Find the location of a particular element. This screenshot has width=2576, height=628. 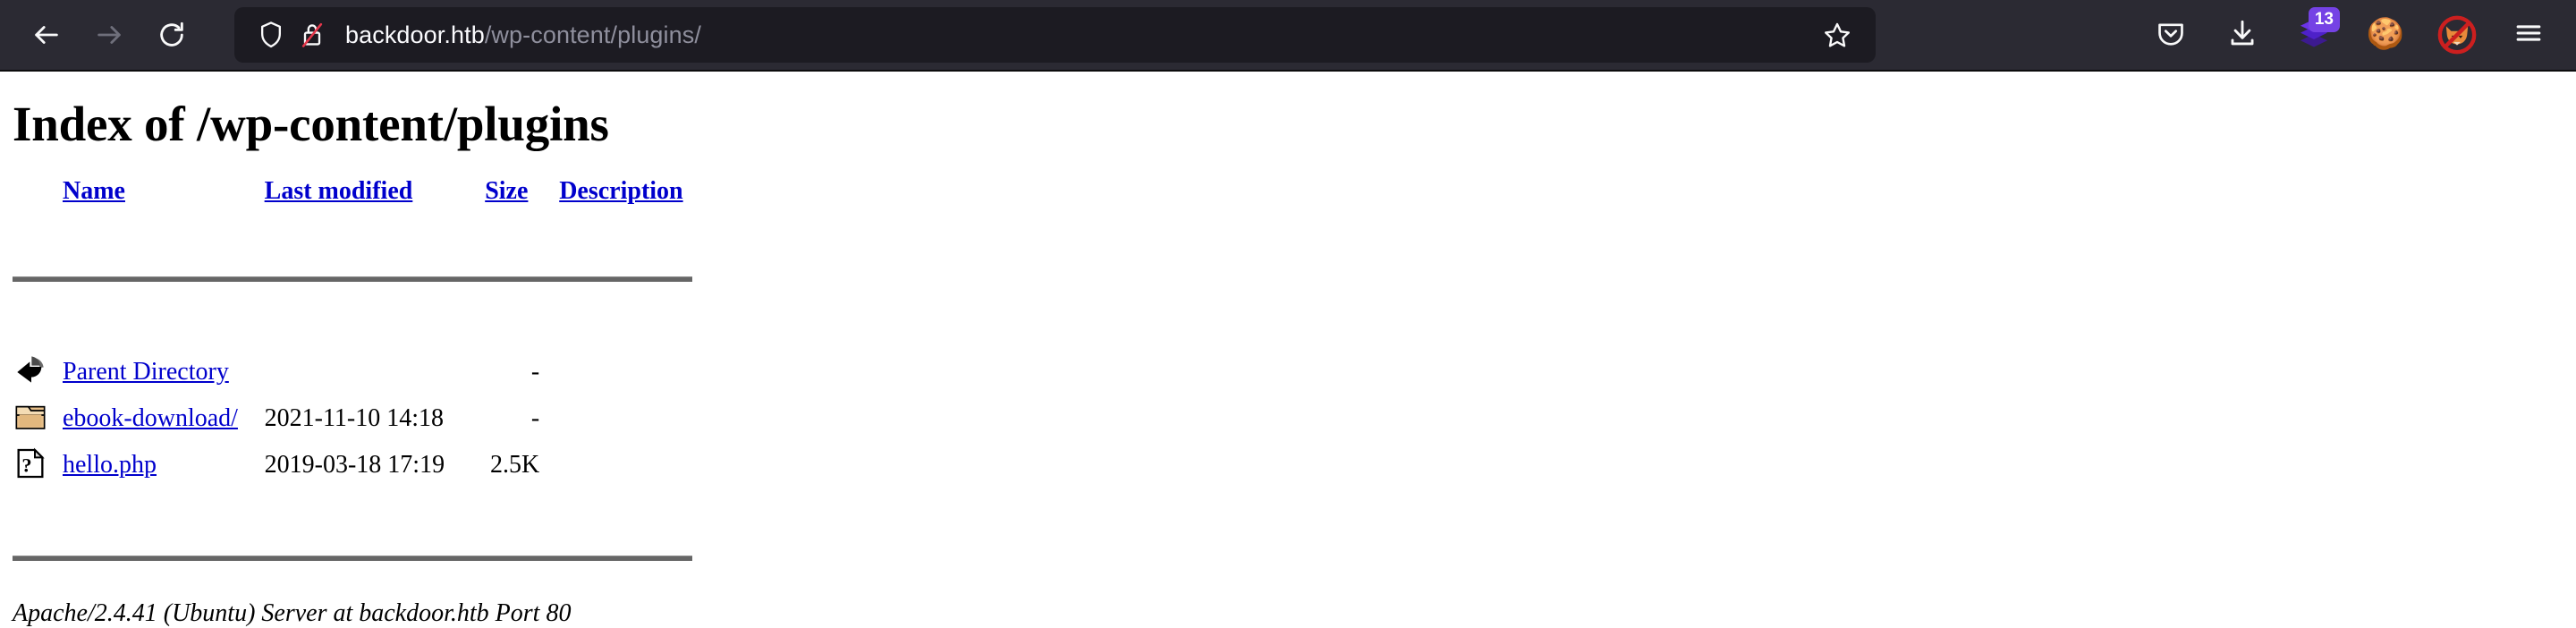

extension-nofox-button is located at coordinates (2457, 35).